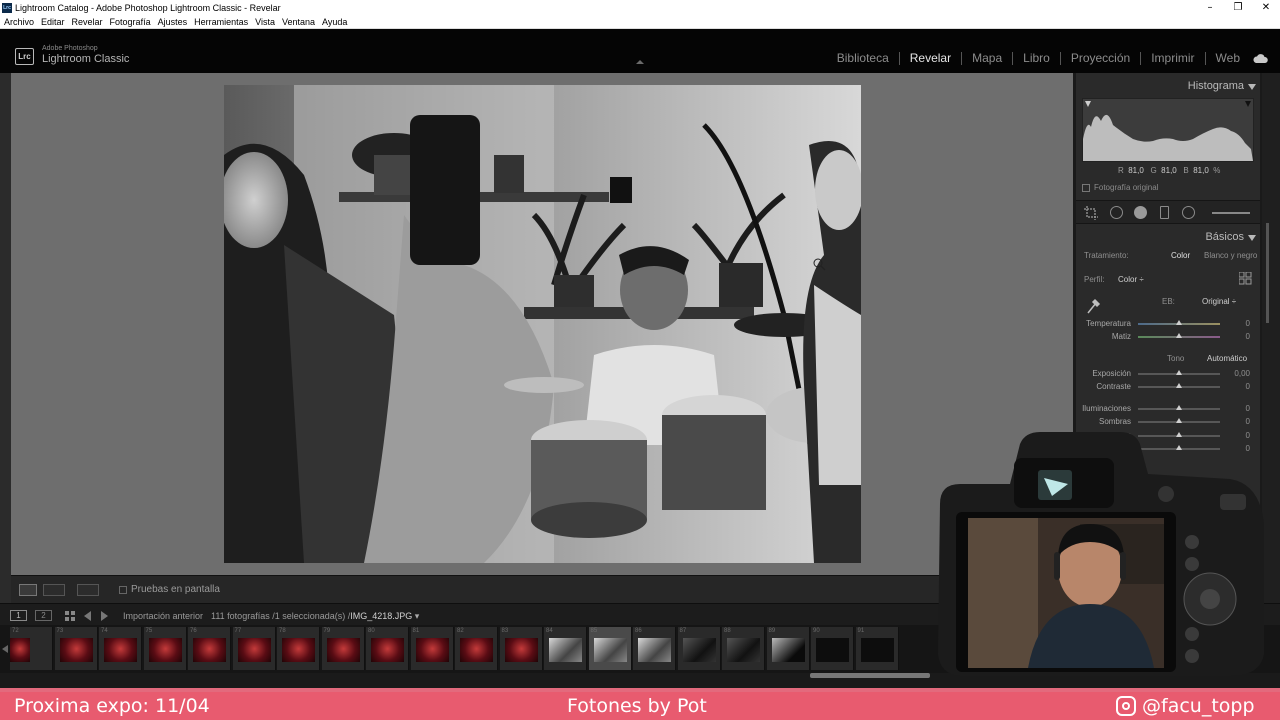 This screenshot has width=1280, height=720. I want to click on module-proyeccion: Proyección, so click(1100, 58).